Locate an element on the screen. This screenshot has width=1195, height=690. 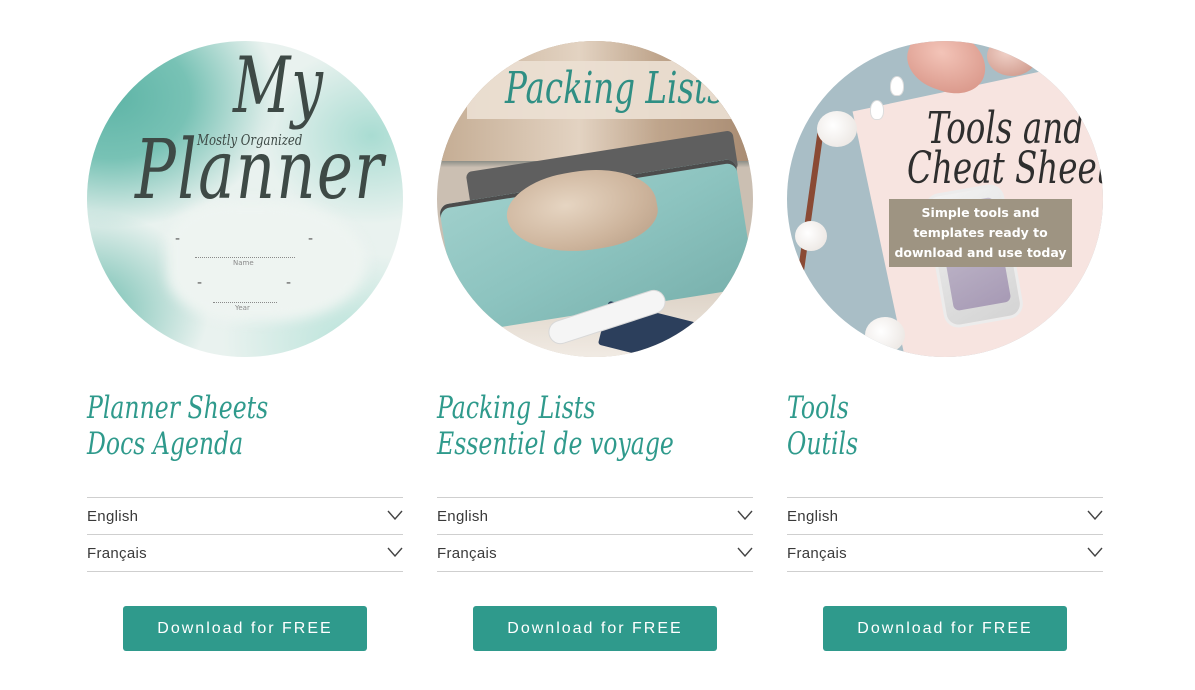
year-caption: Year is located at coordinates (242, 308).